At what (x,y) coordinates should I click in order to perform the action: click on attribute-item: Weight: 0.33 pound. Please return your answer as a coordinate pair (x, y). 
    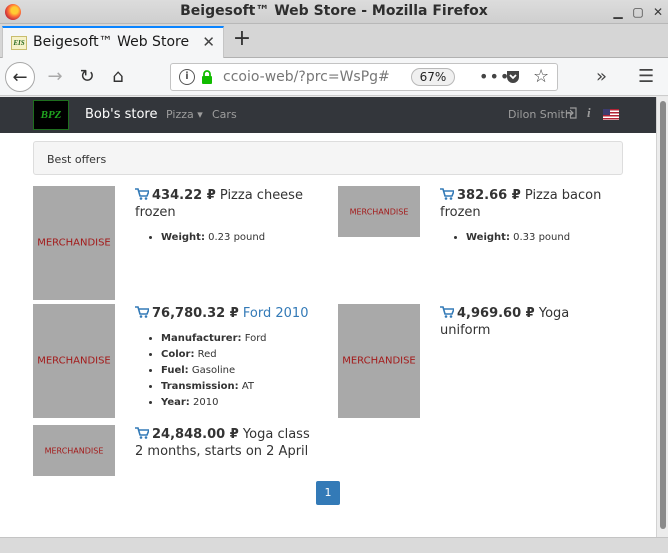
    Looking at the image, I should click on (540, 238).